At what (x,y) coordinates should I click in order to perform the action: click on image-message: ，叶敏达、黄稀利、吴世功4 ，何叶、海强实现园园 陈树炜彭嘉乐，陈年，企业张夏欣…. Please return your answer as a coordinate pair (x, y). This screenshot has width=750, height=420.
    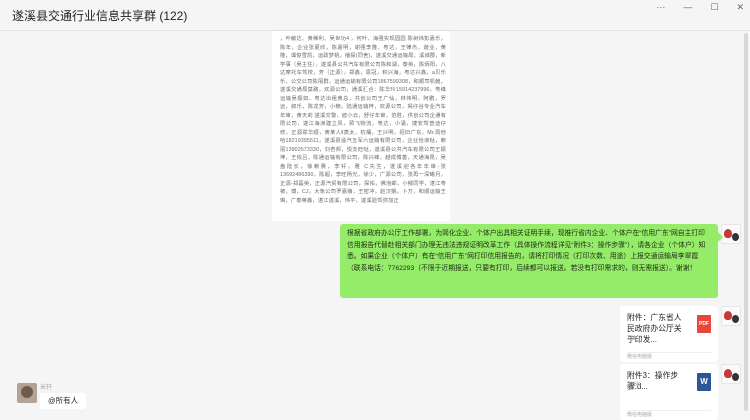
    Looking at the image, I should click on (361, 126).